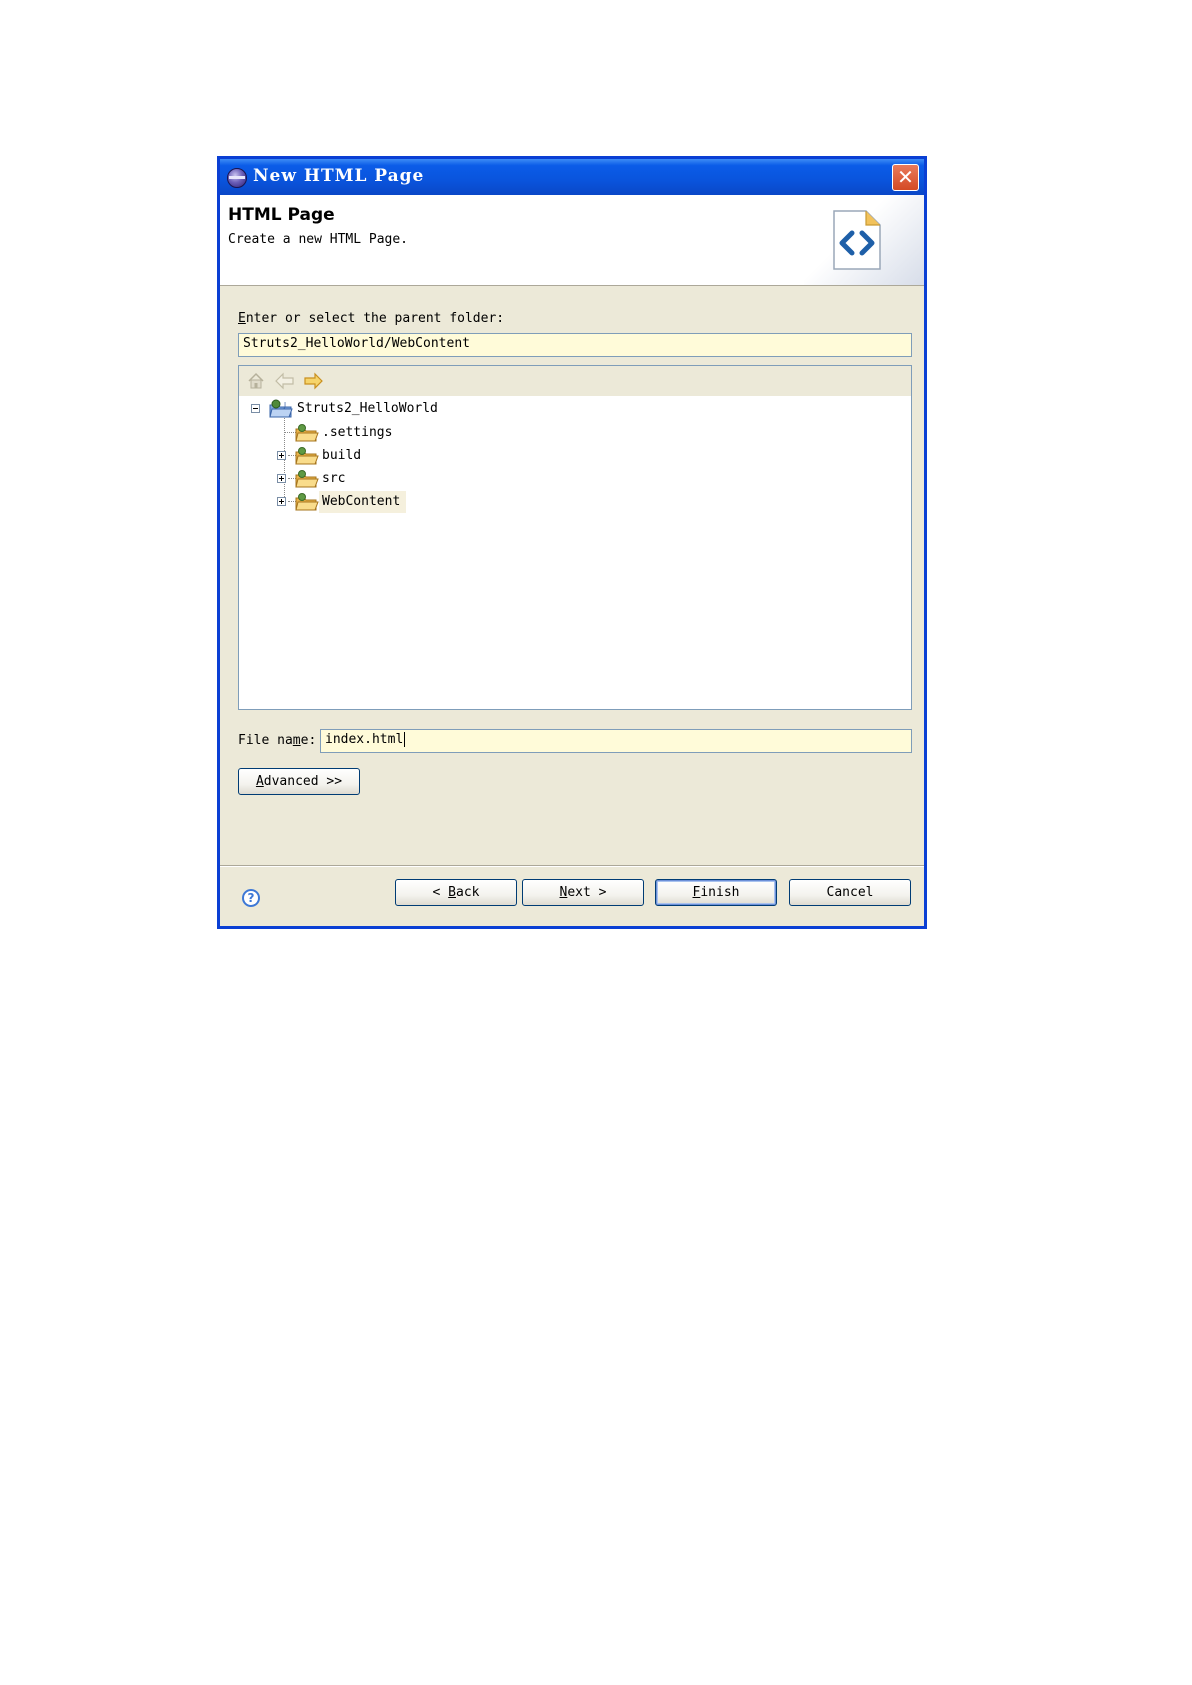 This screenshot has height=1685, width=1192. Describe the element at coordinates (363, 502) in the screenshot. I see `tree-item-label-selected: WebContent` at that location.